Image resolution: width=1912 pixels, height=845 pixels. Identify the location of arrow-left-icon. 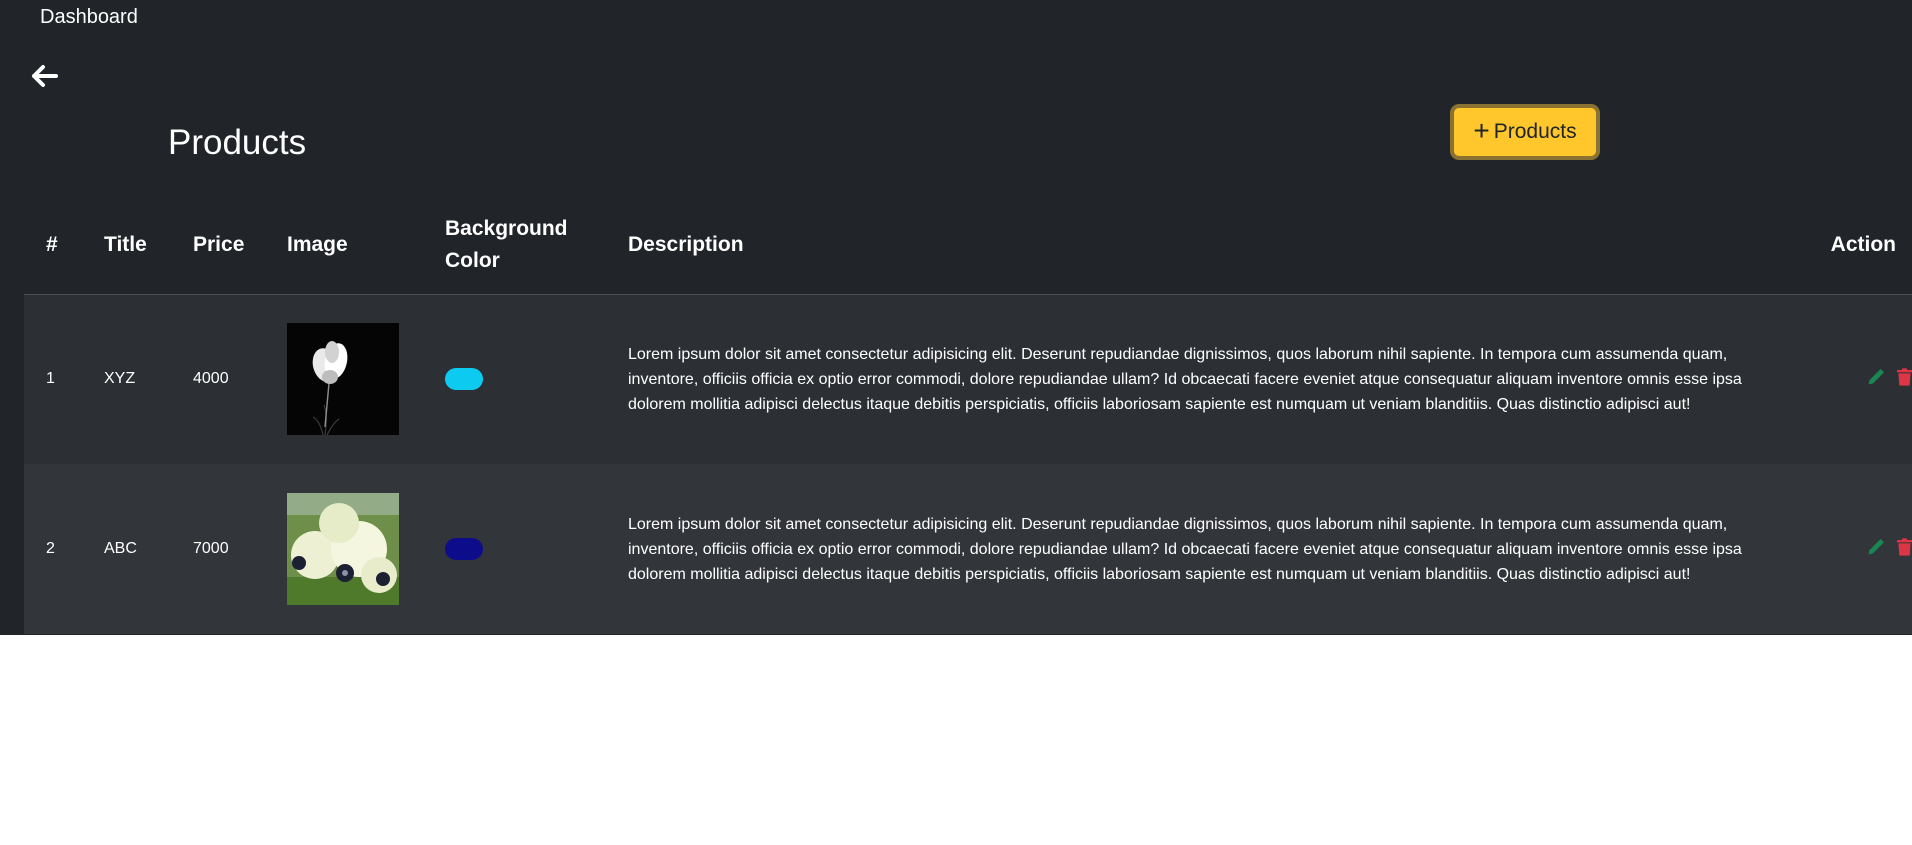
(45, 76).